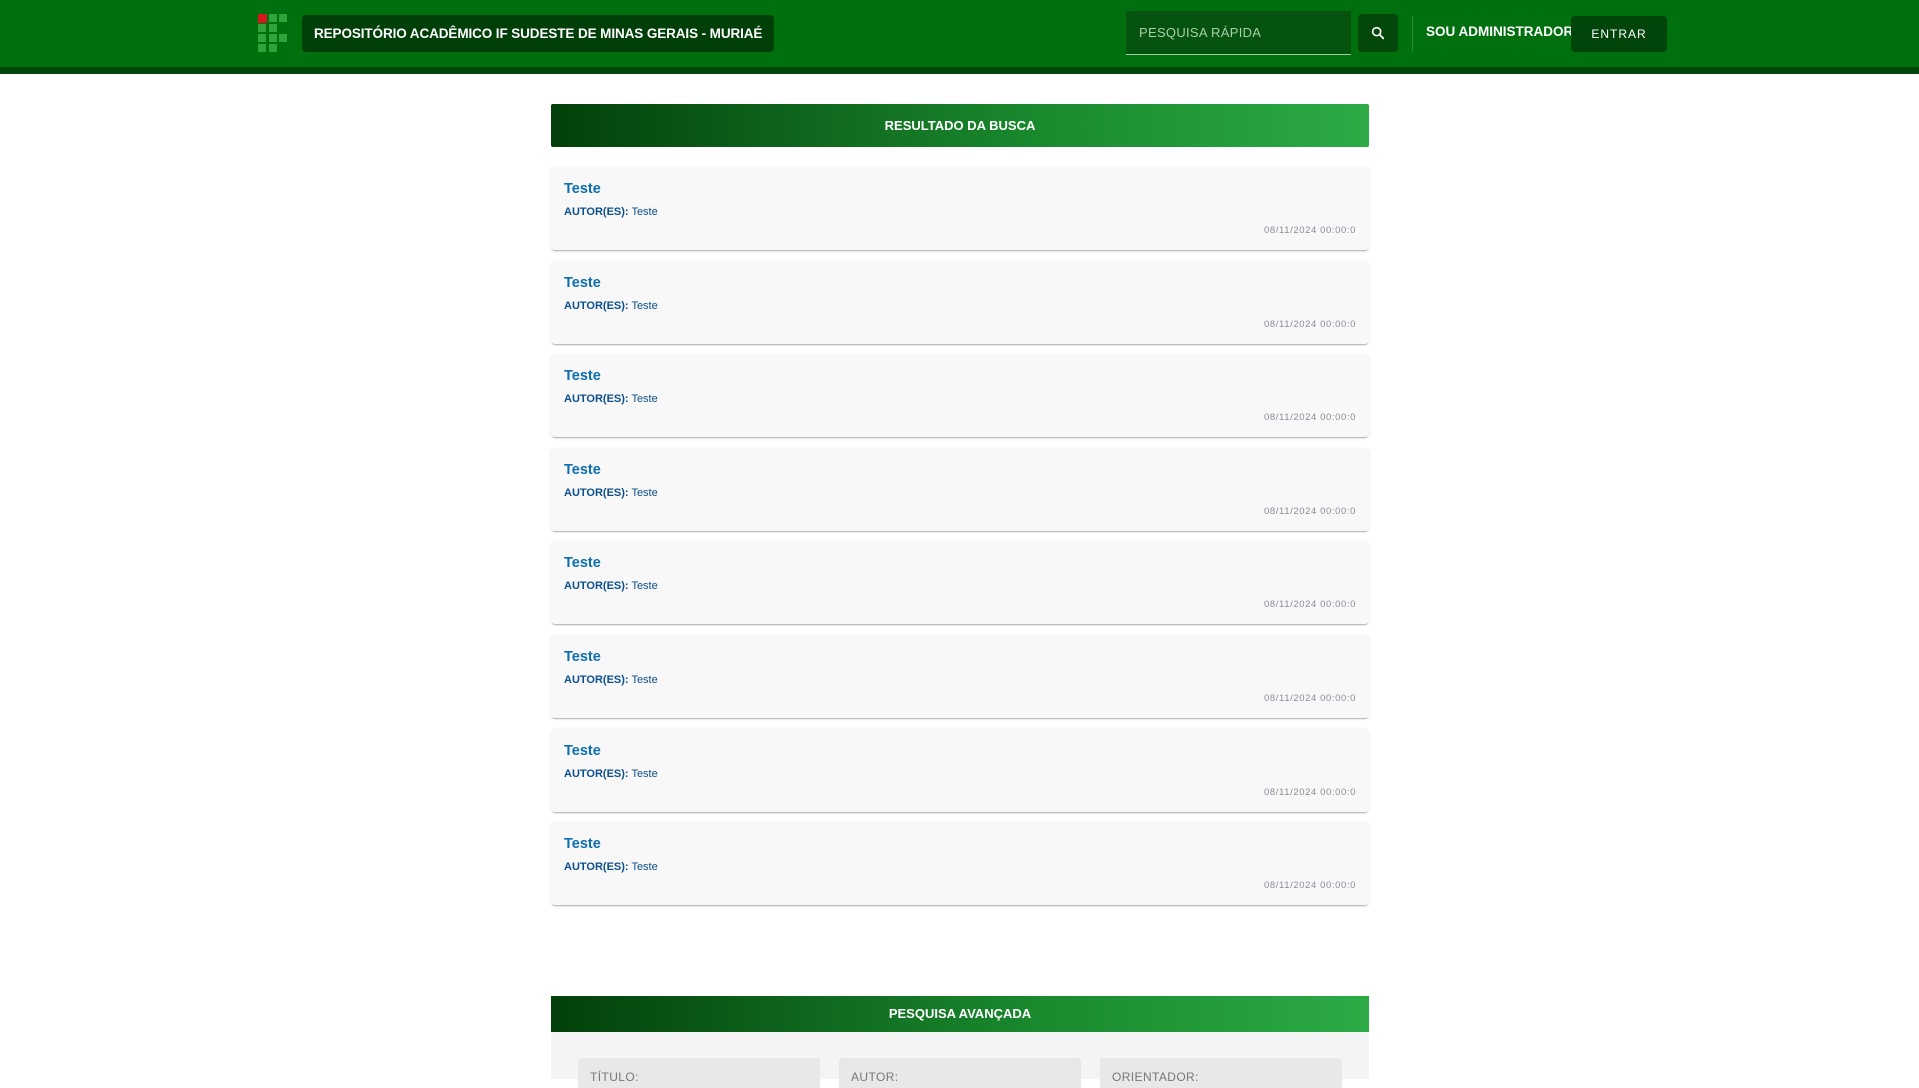 The image size is (1919, 1088). What do you see at coordinates (699, 1073) in the screenshot?
I see `title-field: TÍTULO:` at bounding box center [699, 1073].